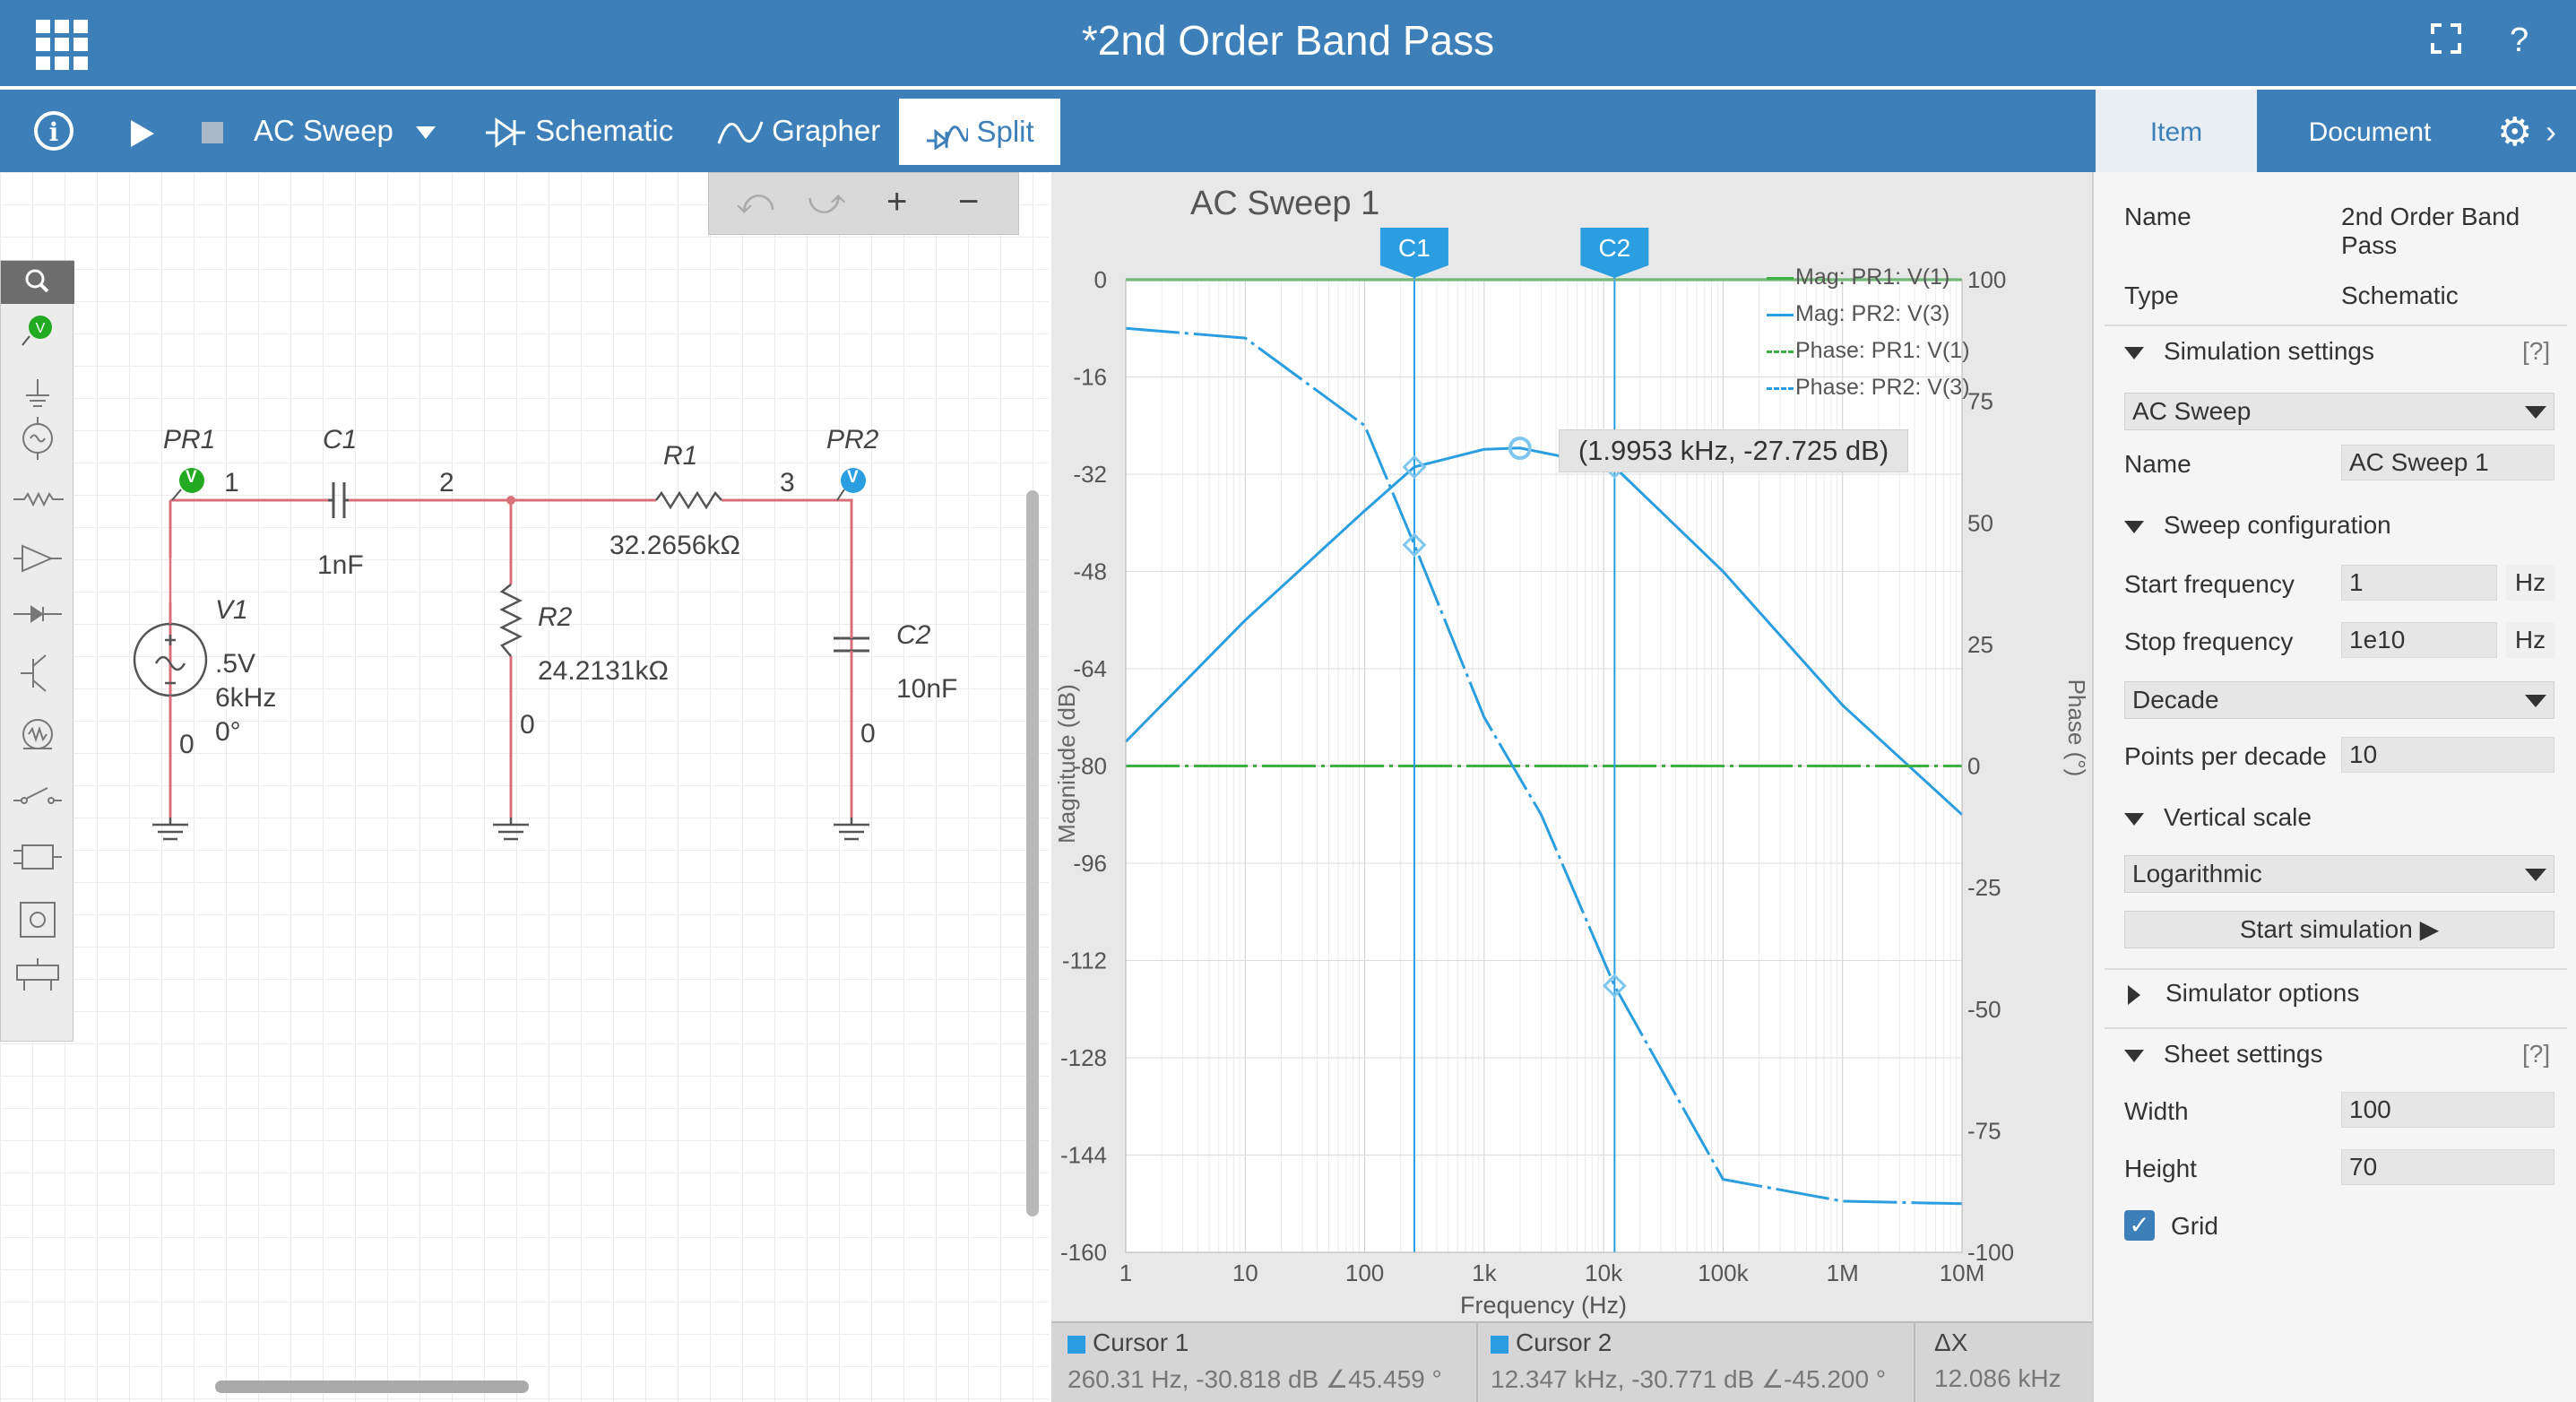 The width and height of the screenshot is (2576, 1402). I want to click on sheet-settings-label: Sheet settings, so click(2243, 1054).